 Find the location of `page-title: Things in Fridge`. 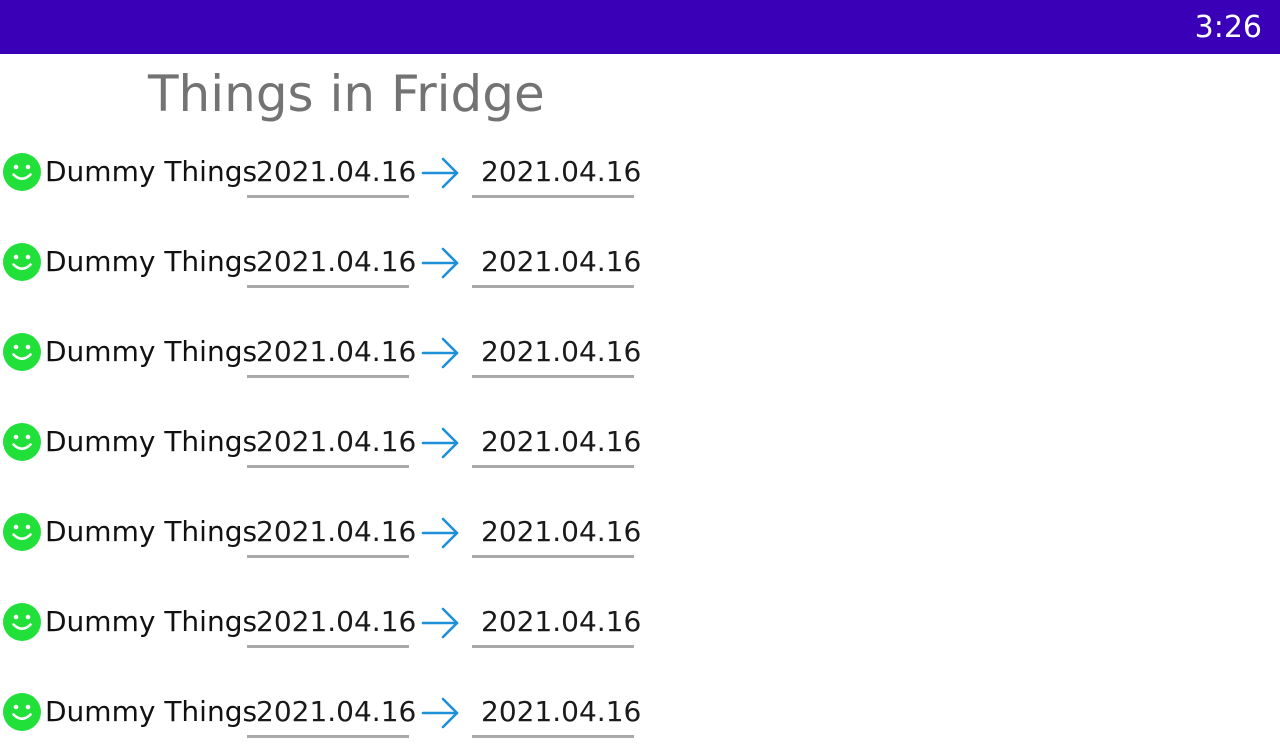

page-title: Things in Fridge is located at coordinates (346, 94).